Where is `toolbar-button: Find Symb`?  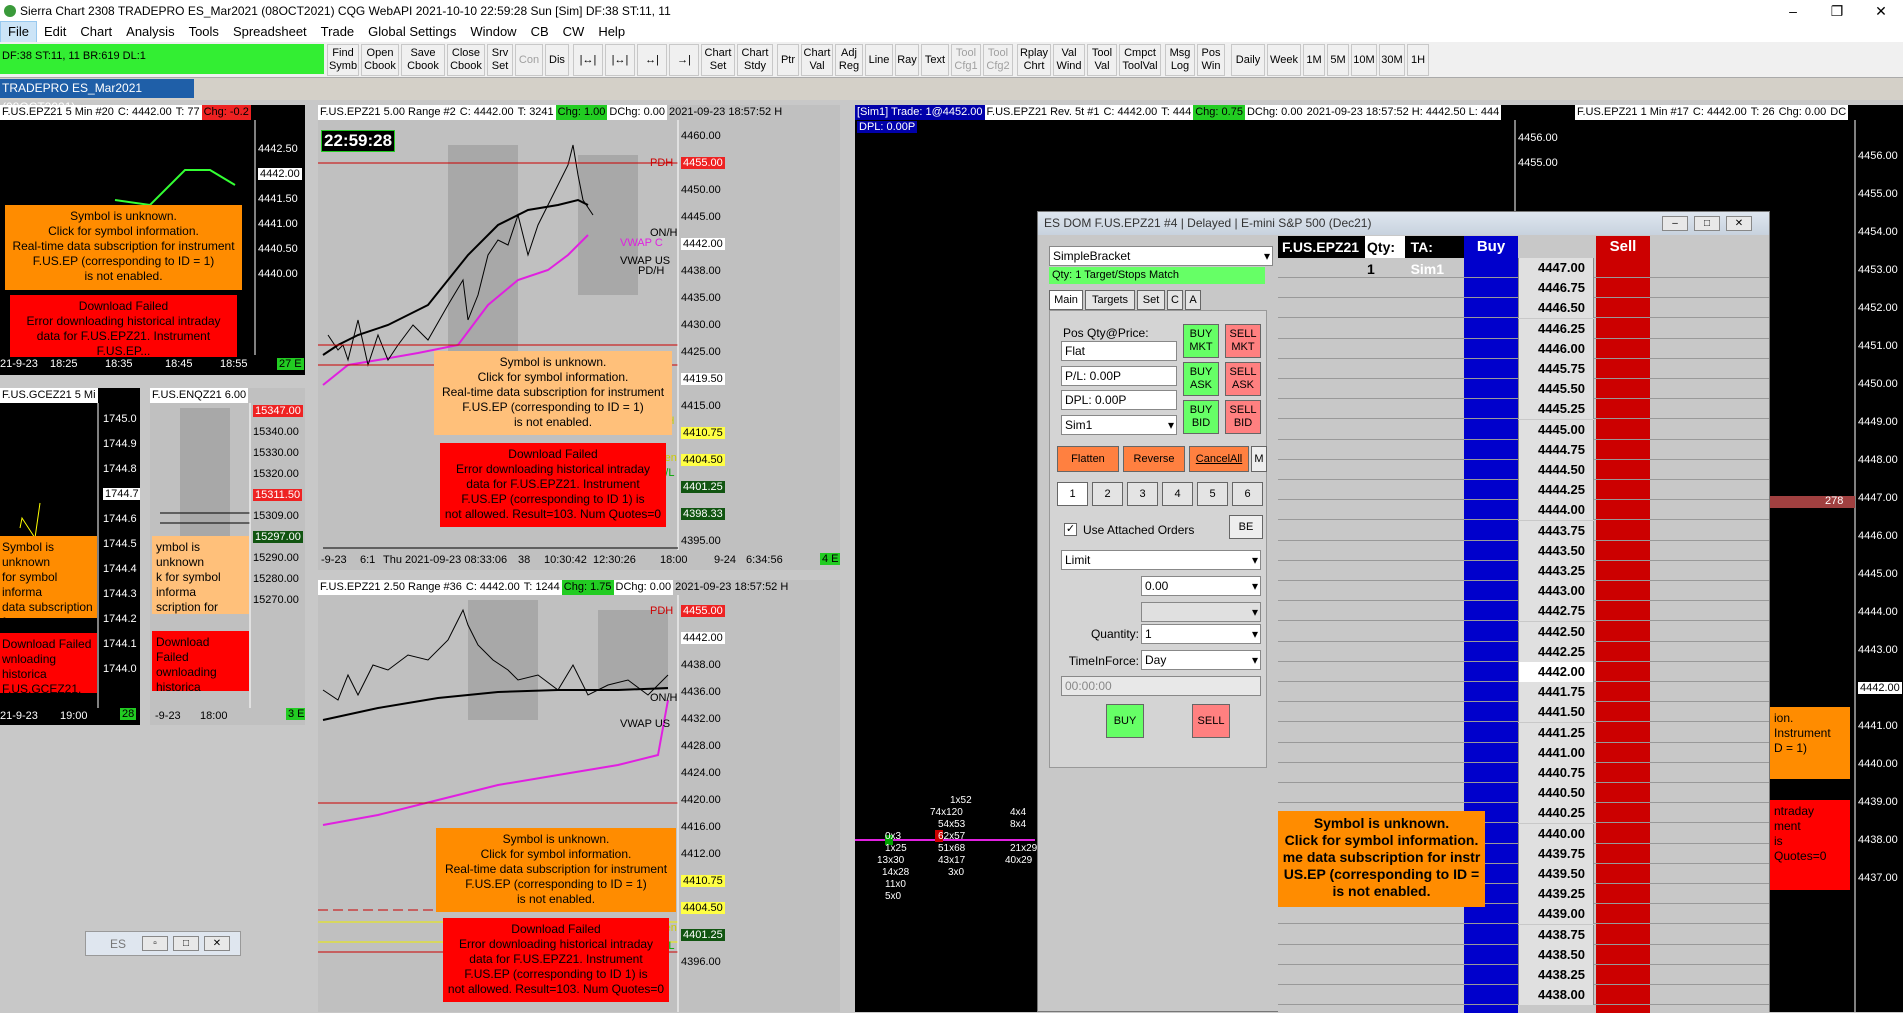 toolbar-button: Find Symb is located at coordinates (343, 60).